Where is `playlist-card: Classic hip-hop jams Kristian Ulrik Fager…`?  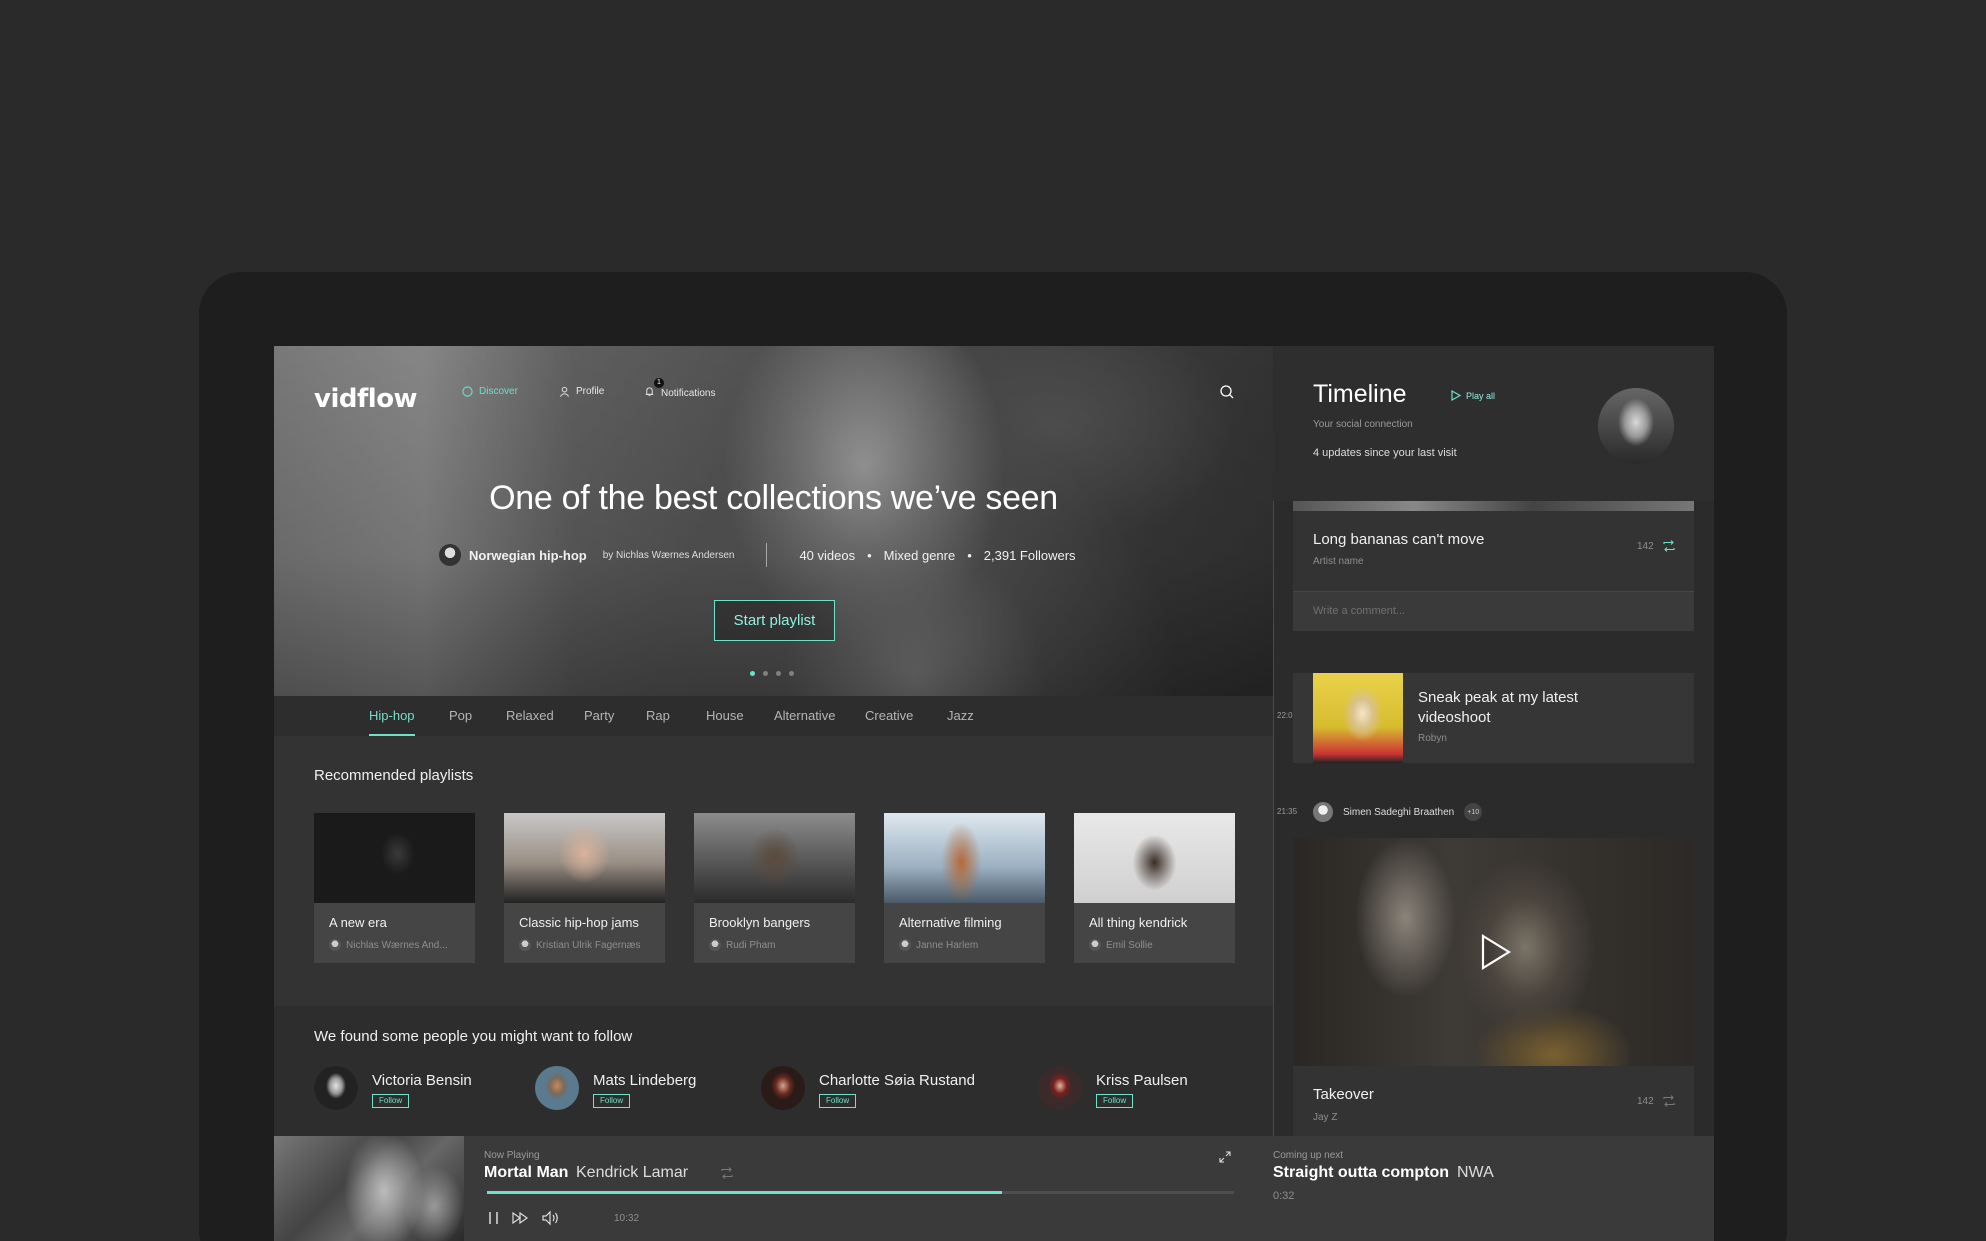 playlist-card: Classic hip-hop jams Kristian Ulrik Fager… is located at coordinates (584, 888).